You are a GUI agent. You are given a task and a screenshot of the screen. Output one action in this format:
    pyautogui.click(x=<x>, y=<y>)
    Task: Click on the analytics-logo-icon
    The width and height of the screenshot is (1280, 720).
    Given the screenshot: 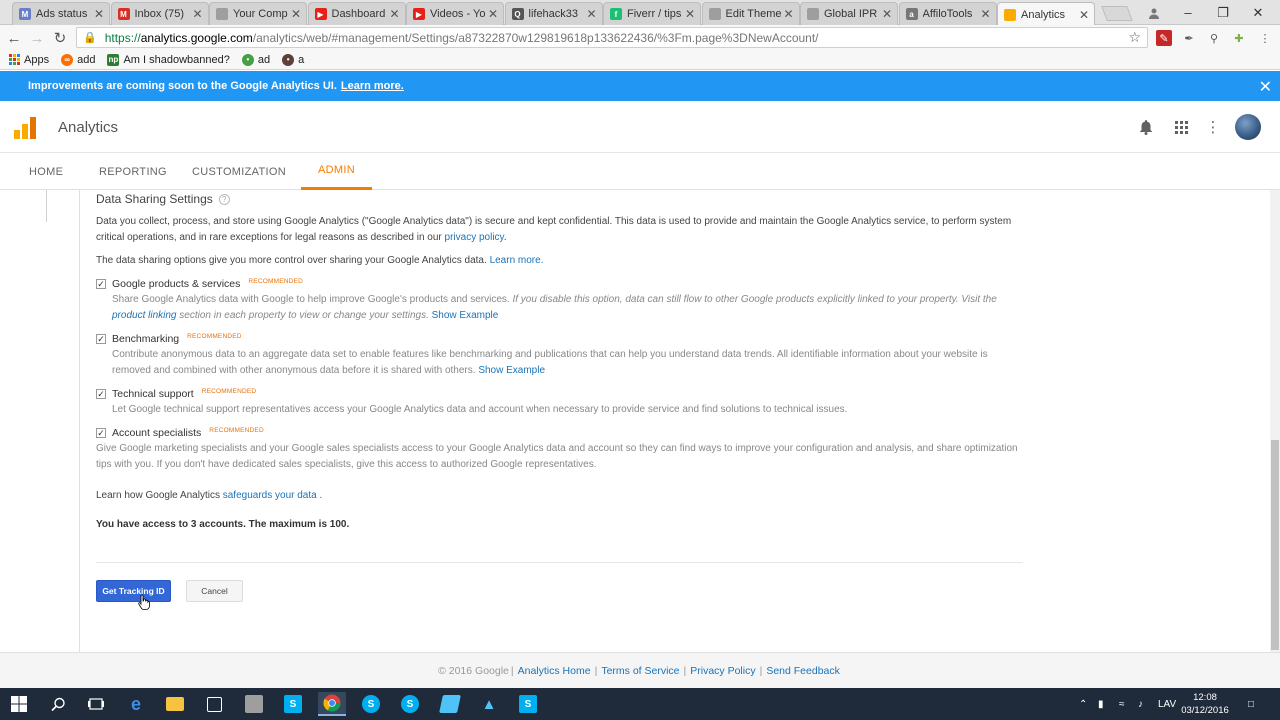 What is the action you would take?
    pyautogui.click(x=25, y=128)
    